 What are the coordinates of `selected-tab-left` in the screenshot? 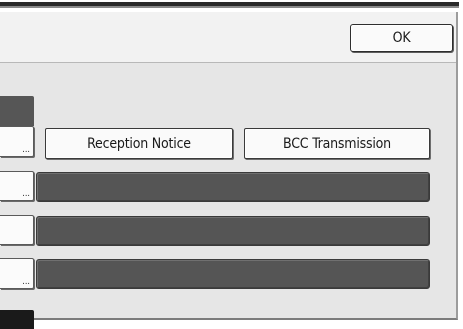 It's located at (17, 111).